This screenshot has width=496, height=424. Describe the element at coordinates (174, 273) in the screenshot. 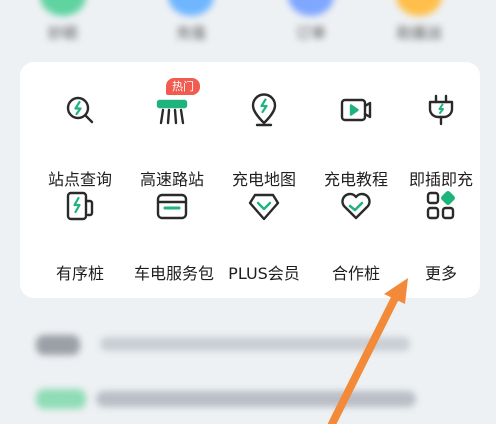

I see `menu-label: 车电服务包` at that location.